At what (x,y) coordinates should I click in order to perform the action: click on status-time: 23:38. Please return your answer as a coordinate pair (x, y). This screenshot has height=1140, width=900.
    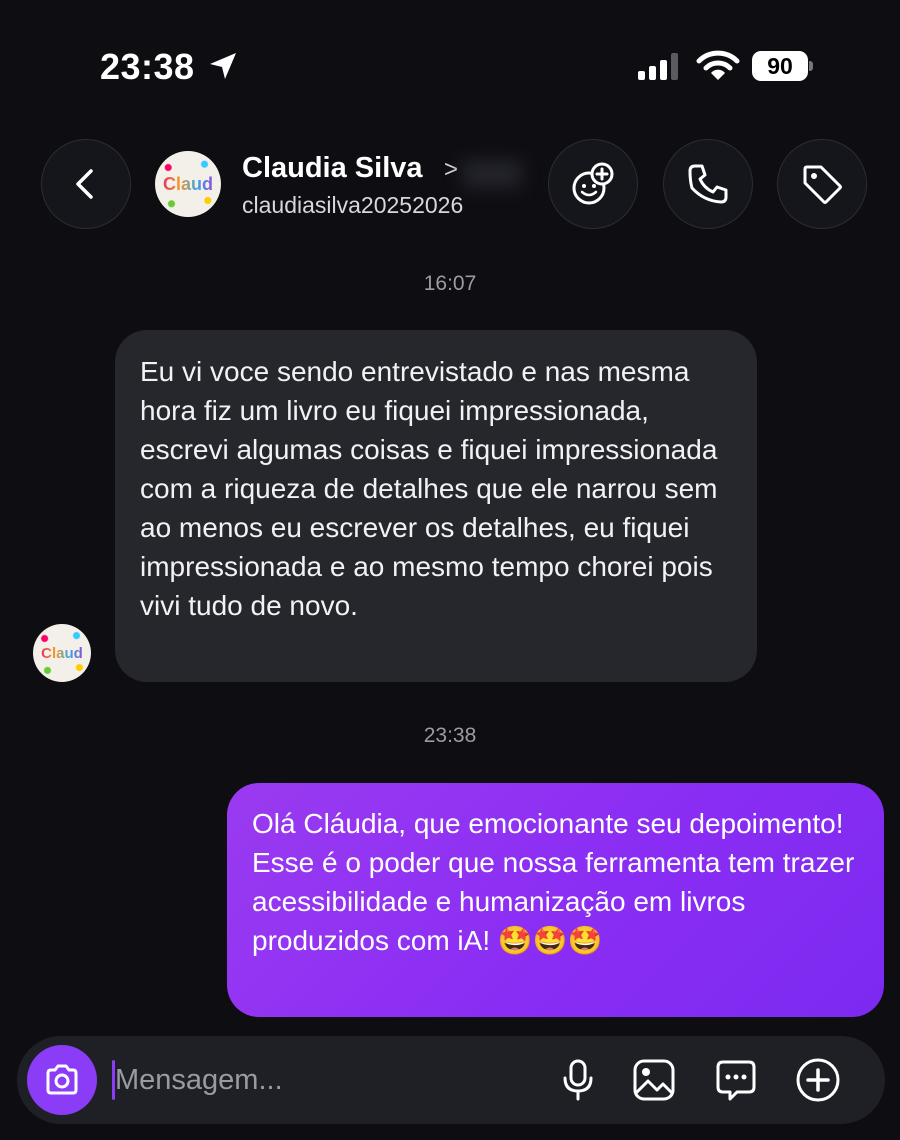
    Looking at the image, I should click on (147, 66).